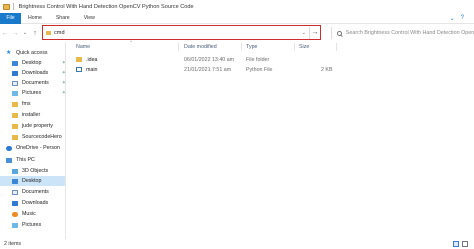 Image resolution: width=474 pixels, height=249 pixels. Describe the element at coordinates (452, 18) in the screenshot. I see `expand-ribbon-icon: ⌄` at that location.